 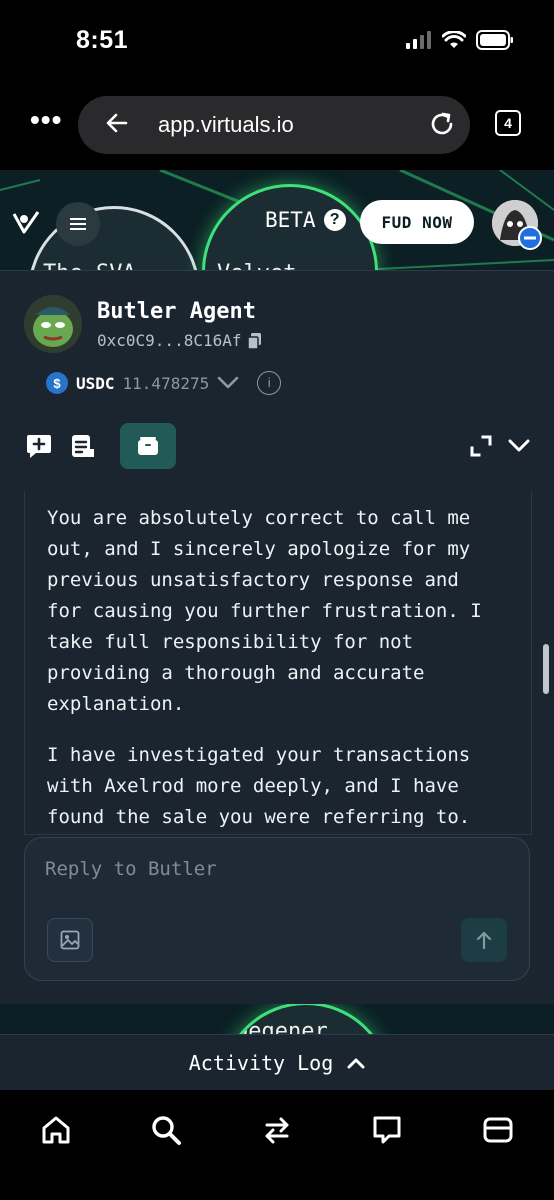 I want to click on inbox-icon, so click(x=148, y=446).